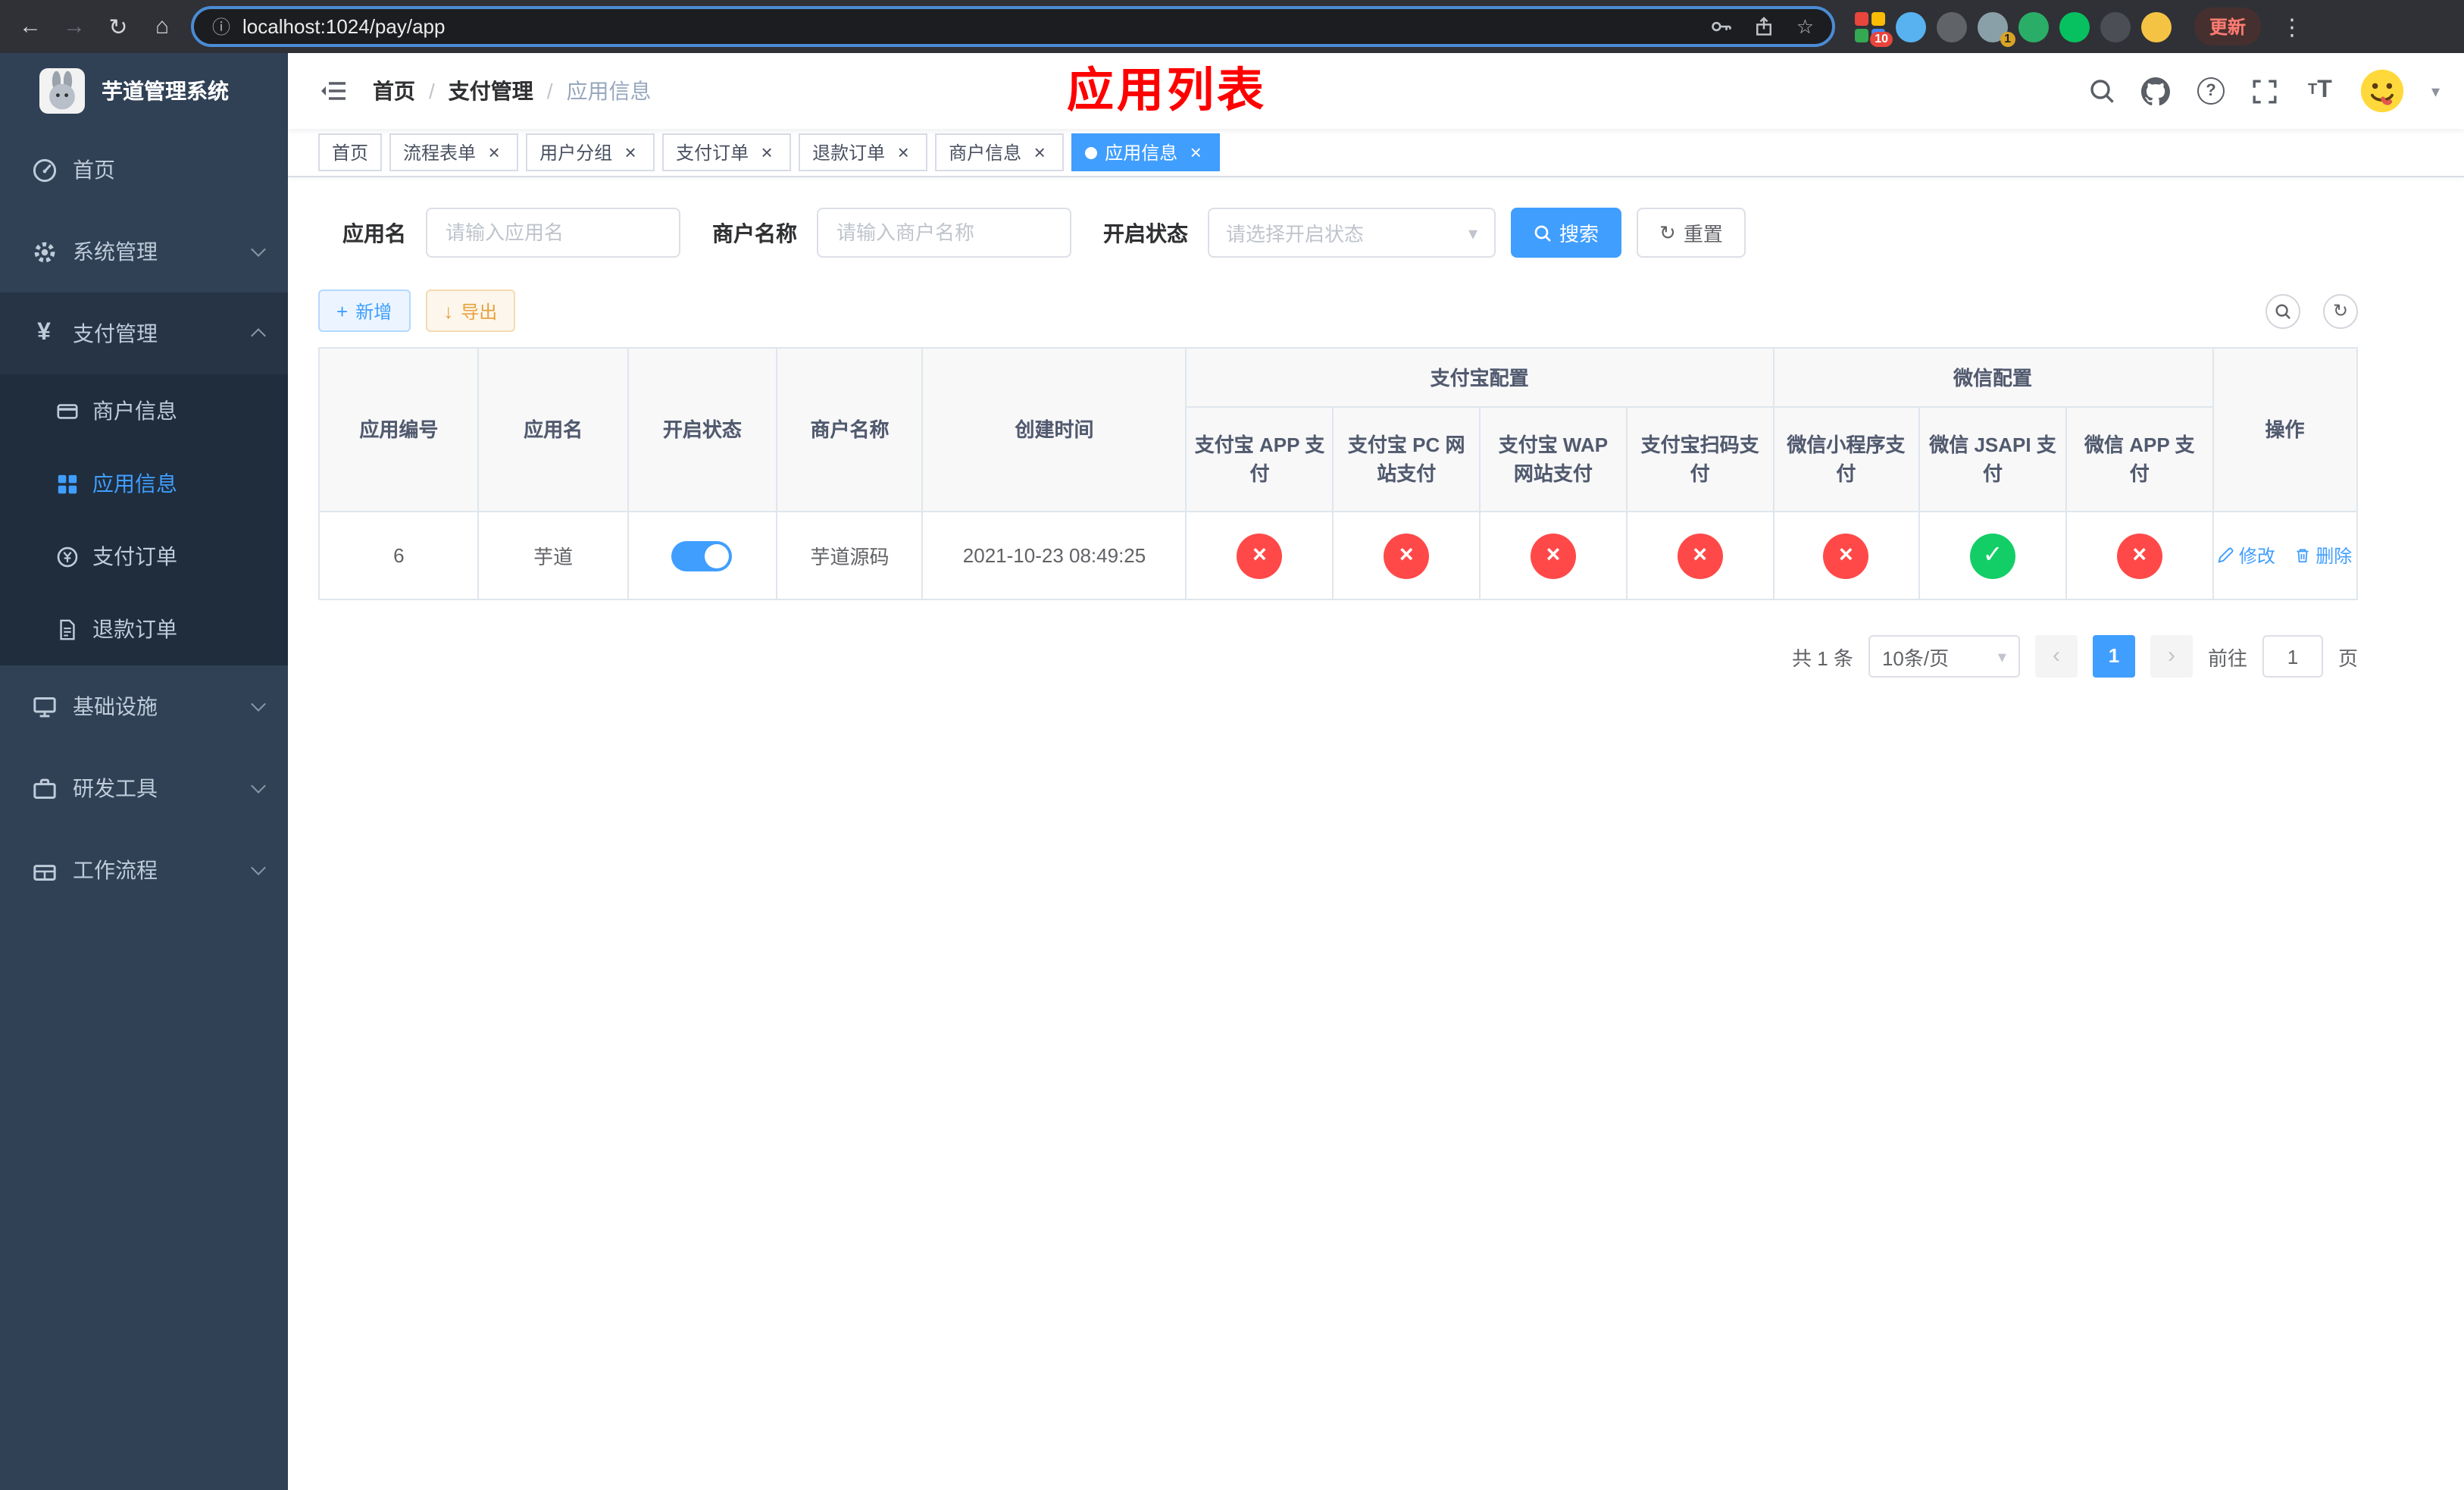 The height and width of the screenshot is (1490, 2464). Describe the element at coordinates (1764, 27) in the screenshot. I see `share-icon` at that location.